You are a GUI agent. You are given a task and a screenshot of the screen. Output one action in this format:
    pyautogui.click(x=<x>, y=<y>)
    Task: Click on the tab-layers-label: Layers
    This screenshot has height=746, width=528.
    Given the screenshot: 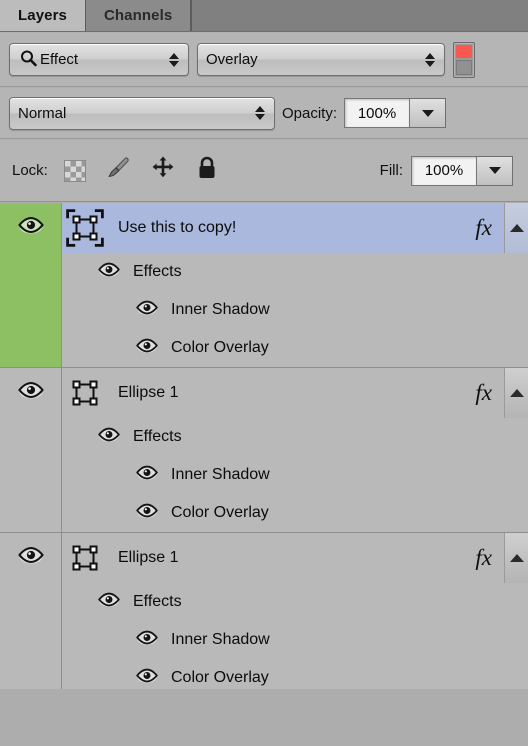 What is the action you would take?
    pyautogui.click(x=42, y=15)
    